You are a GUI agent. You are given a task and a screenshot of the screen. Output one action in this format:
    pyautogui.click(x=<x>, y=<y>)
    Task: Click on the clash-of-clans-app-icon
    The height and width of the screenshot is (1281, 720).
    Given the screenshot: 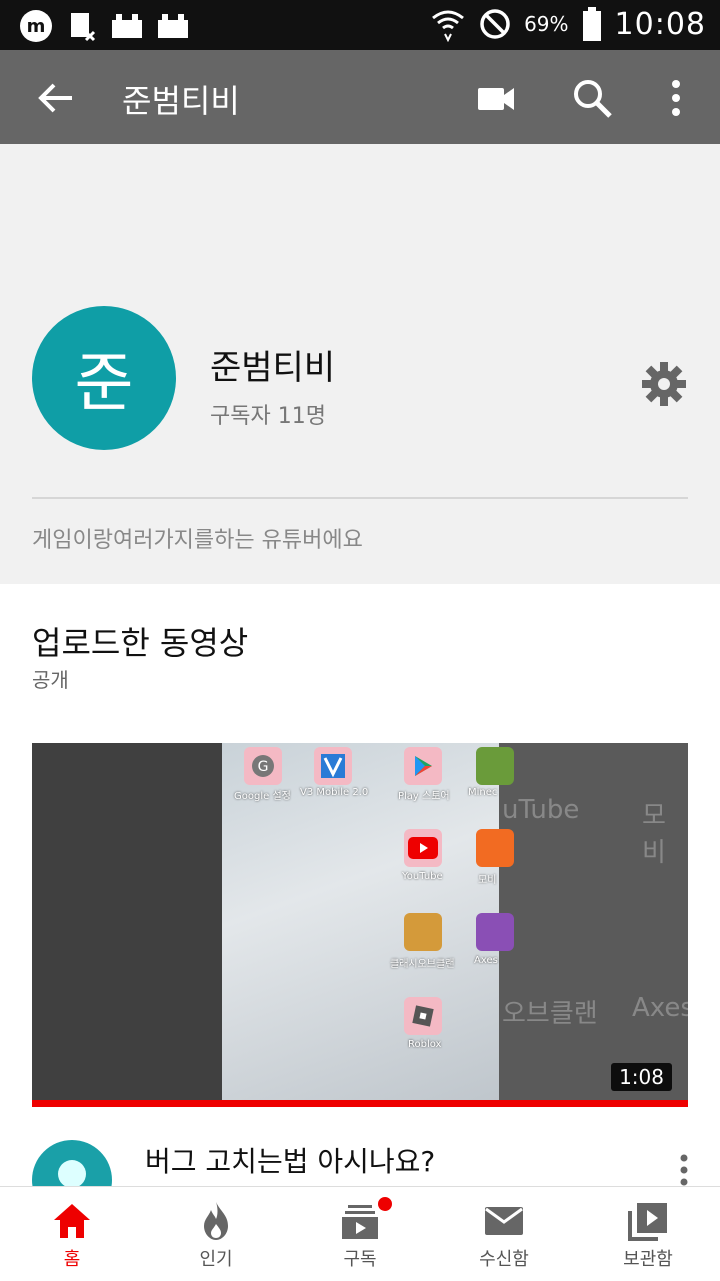 What is the action you would take?
    pyautogui.click(x=423, y=932)
    